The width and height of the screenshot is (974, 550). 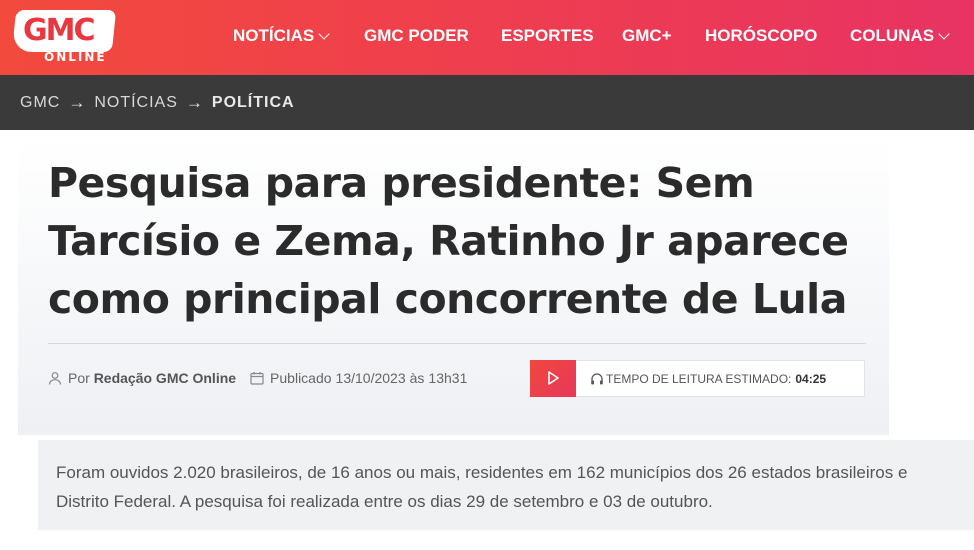 What do you see at coordinates (55, 378) in the screenshot?
I see `user-icon` at bounding box center [55, 378].